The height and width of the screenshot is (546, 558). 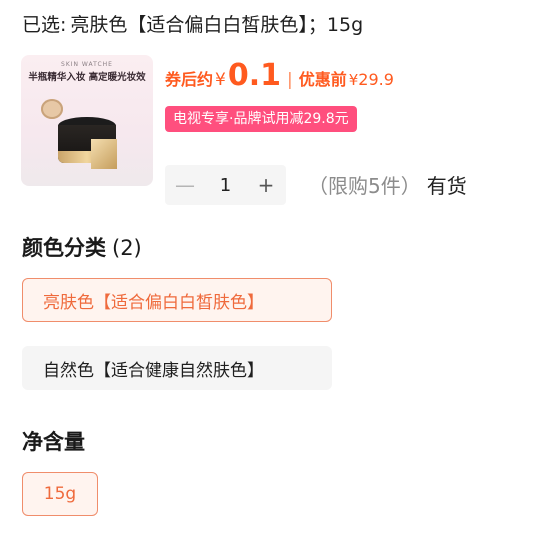 I want to click on minus-icon: —, so click(x=185, y=185).